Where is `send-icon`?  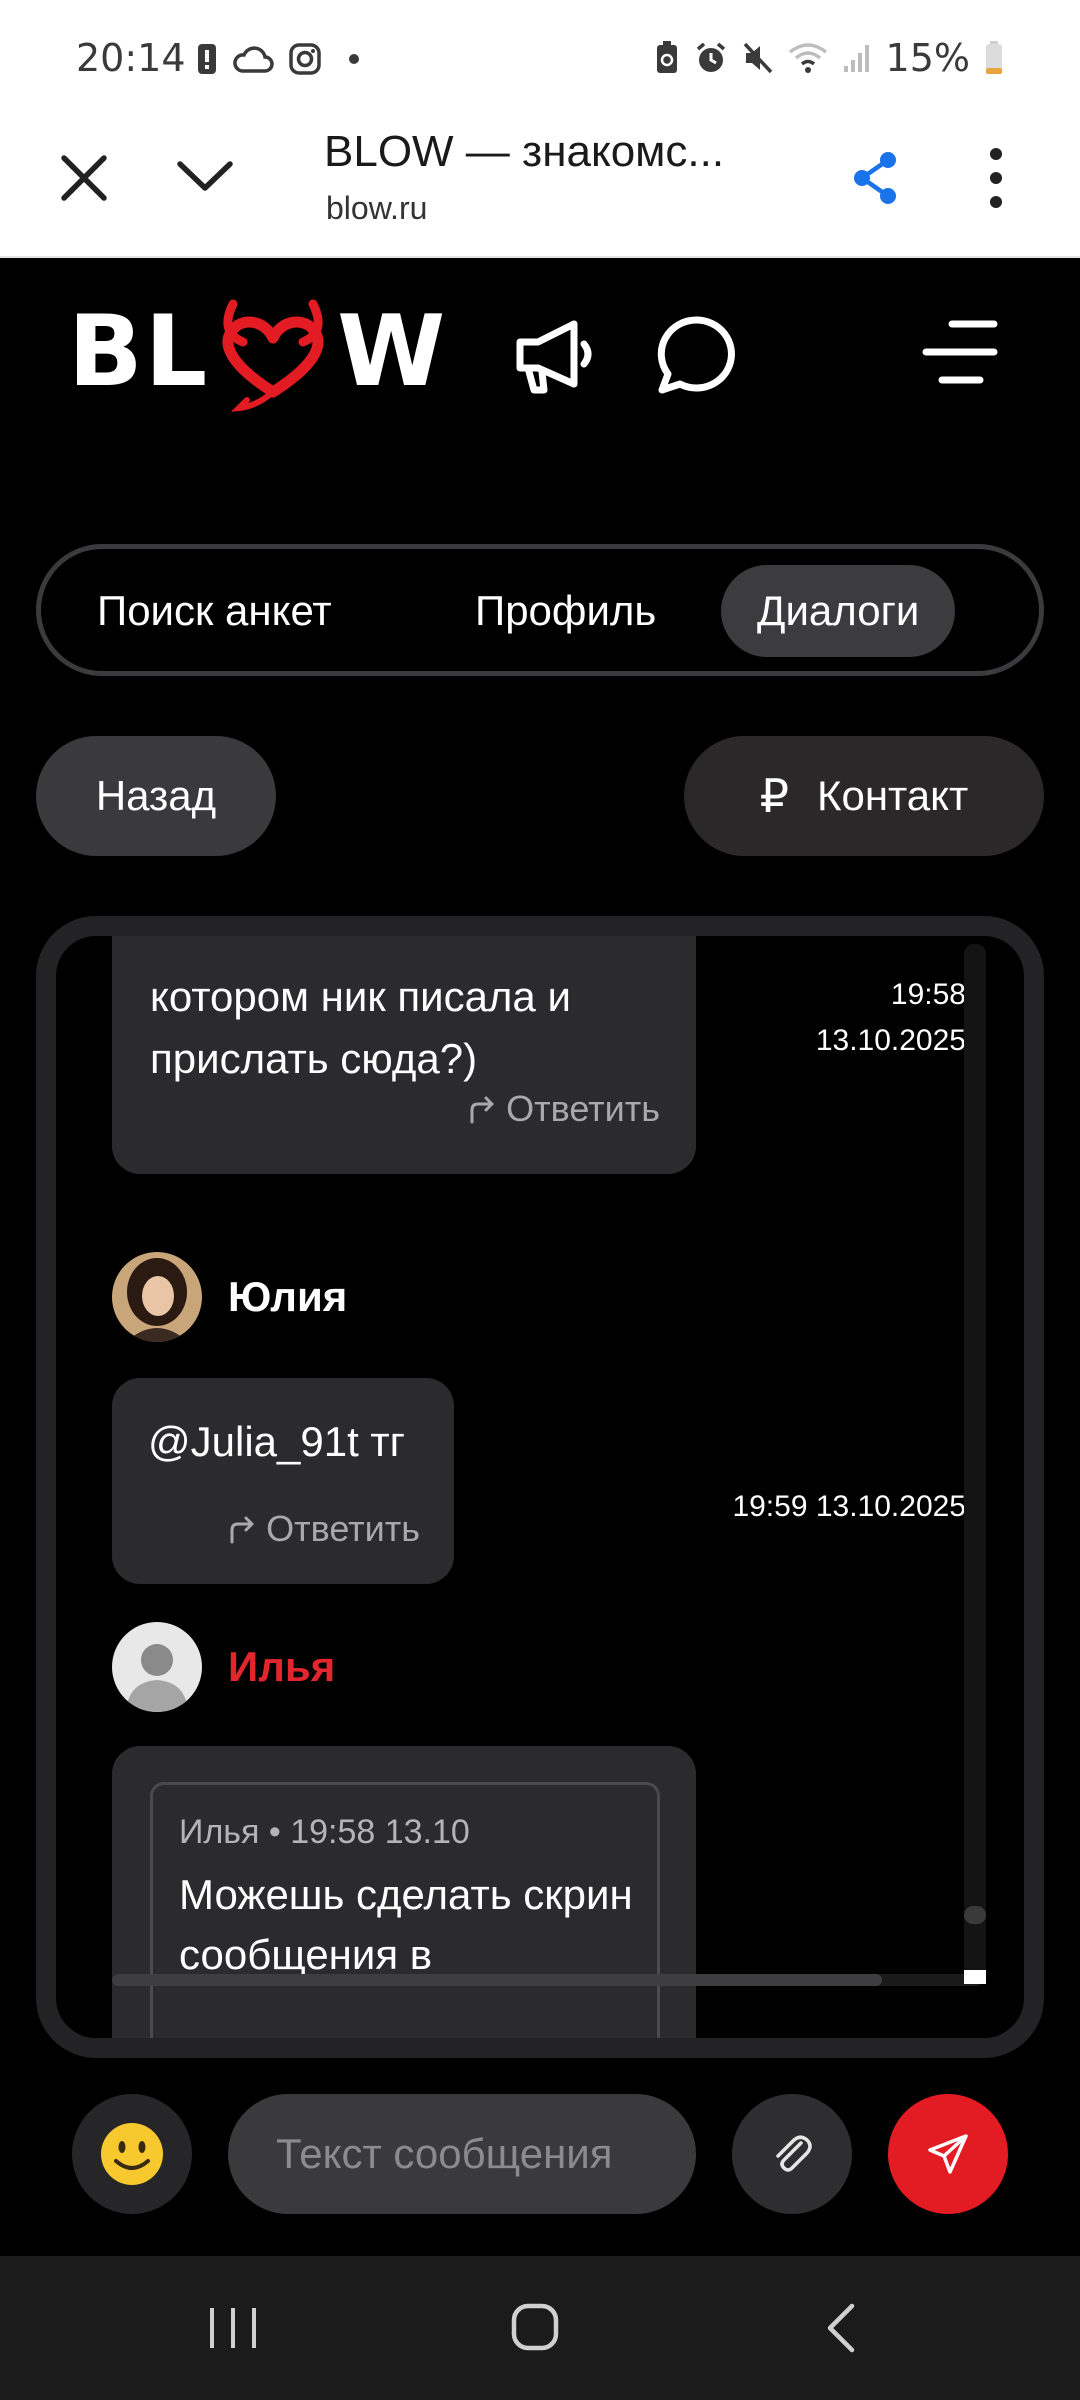
send-icon is located at coordinates (948, 2154).